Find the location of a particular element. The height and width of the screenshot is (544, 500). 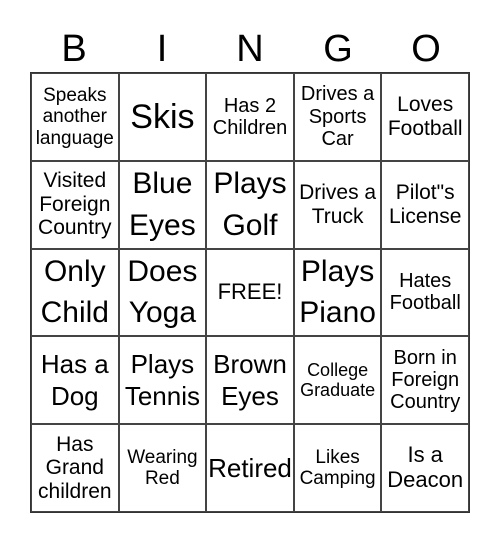

bingo-cell: Skis is located at coordinates (162, 117).